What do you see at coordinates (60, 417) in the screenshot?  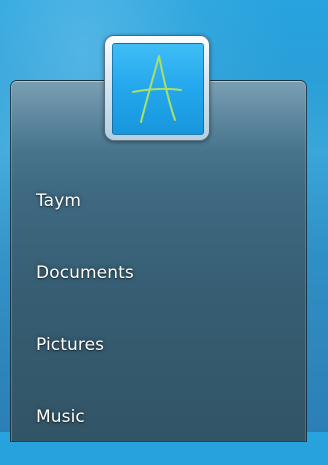 I see `menu-item-label: Music` at bounding box center [60, 417].